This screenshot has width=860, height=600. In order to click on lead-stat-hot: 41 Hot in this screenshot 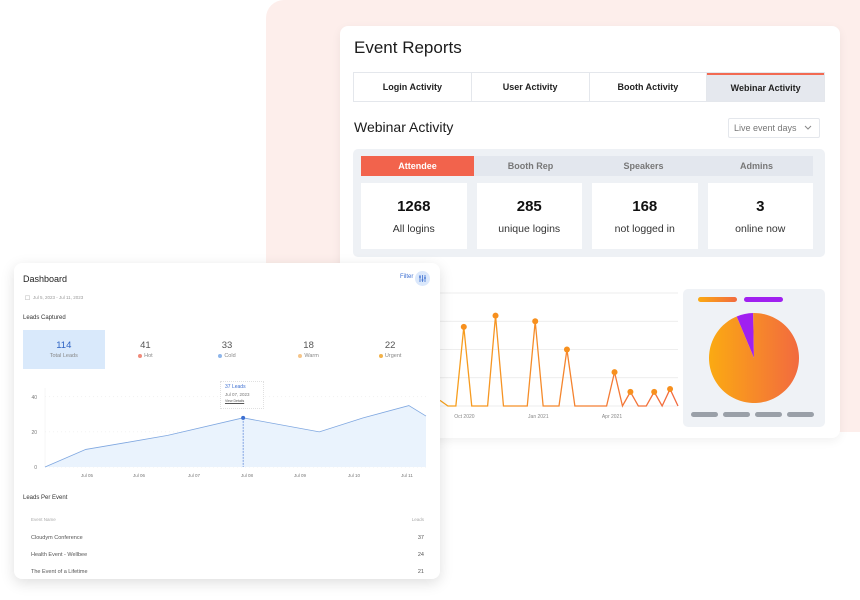, I will do `click(146, 349)`.